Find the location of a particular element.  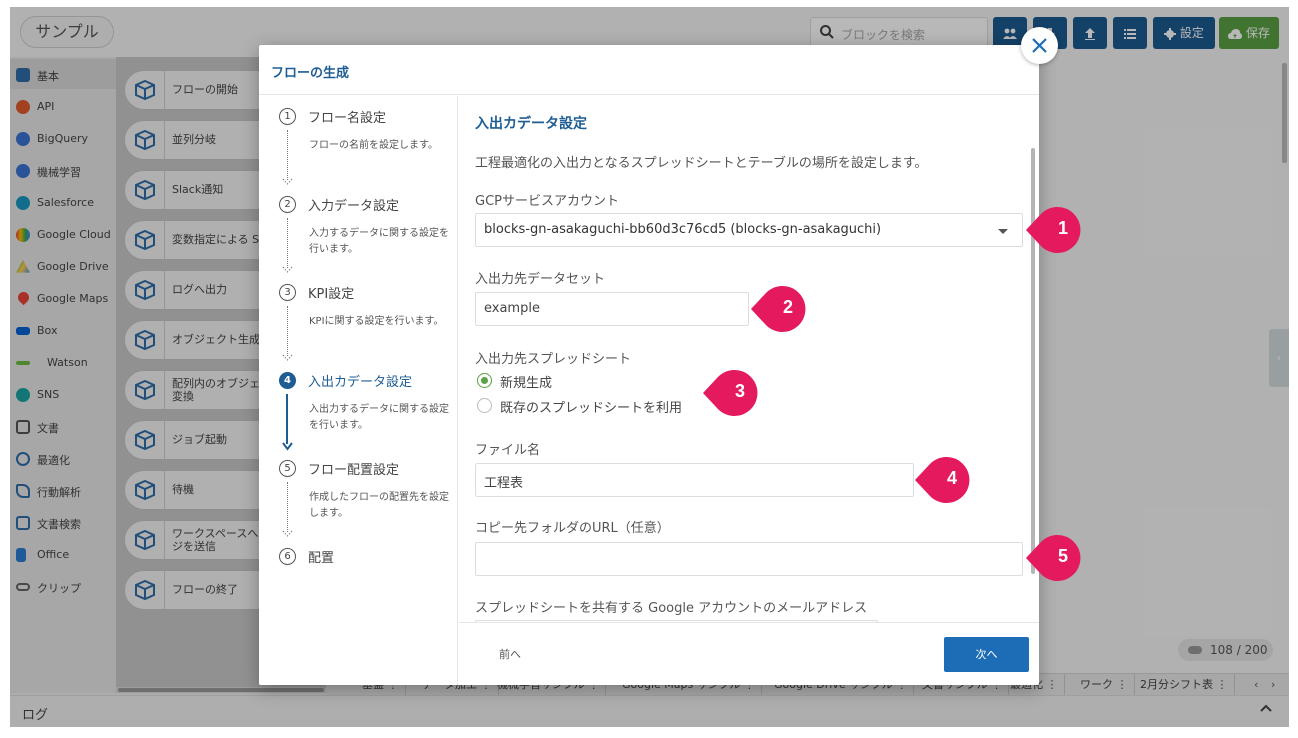

step-title: 配置 is located at coordinates (321, 558).